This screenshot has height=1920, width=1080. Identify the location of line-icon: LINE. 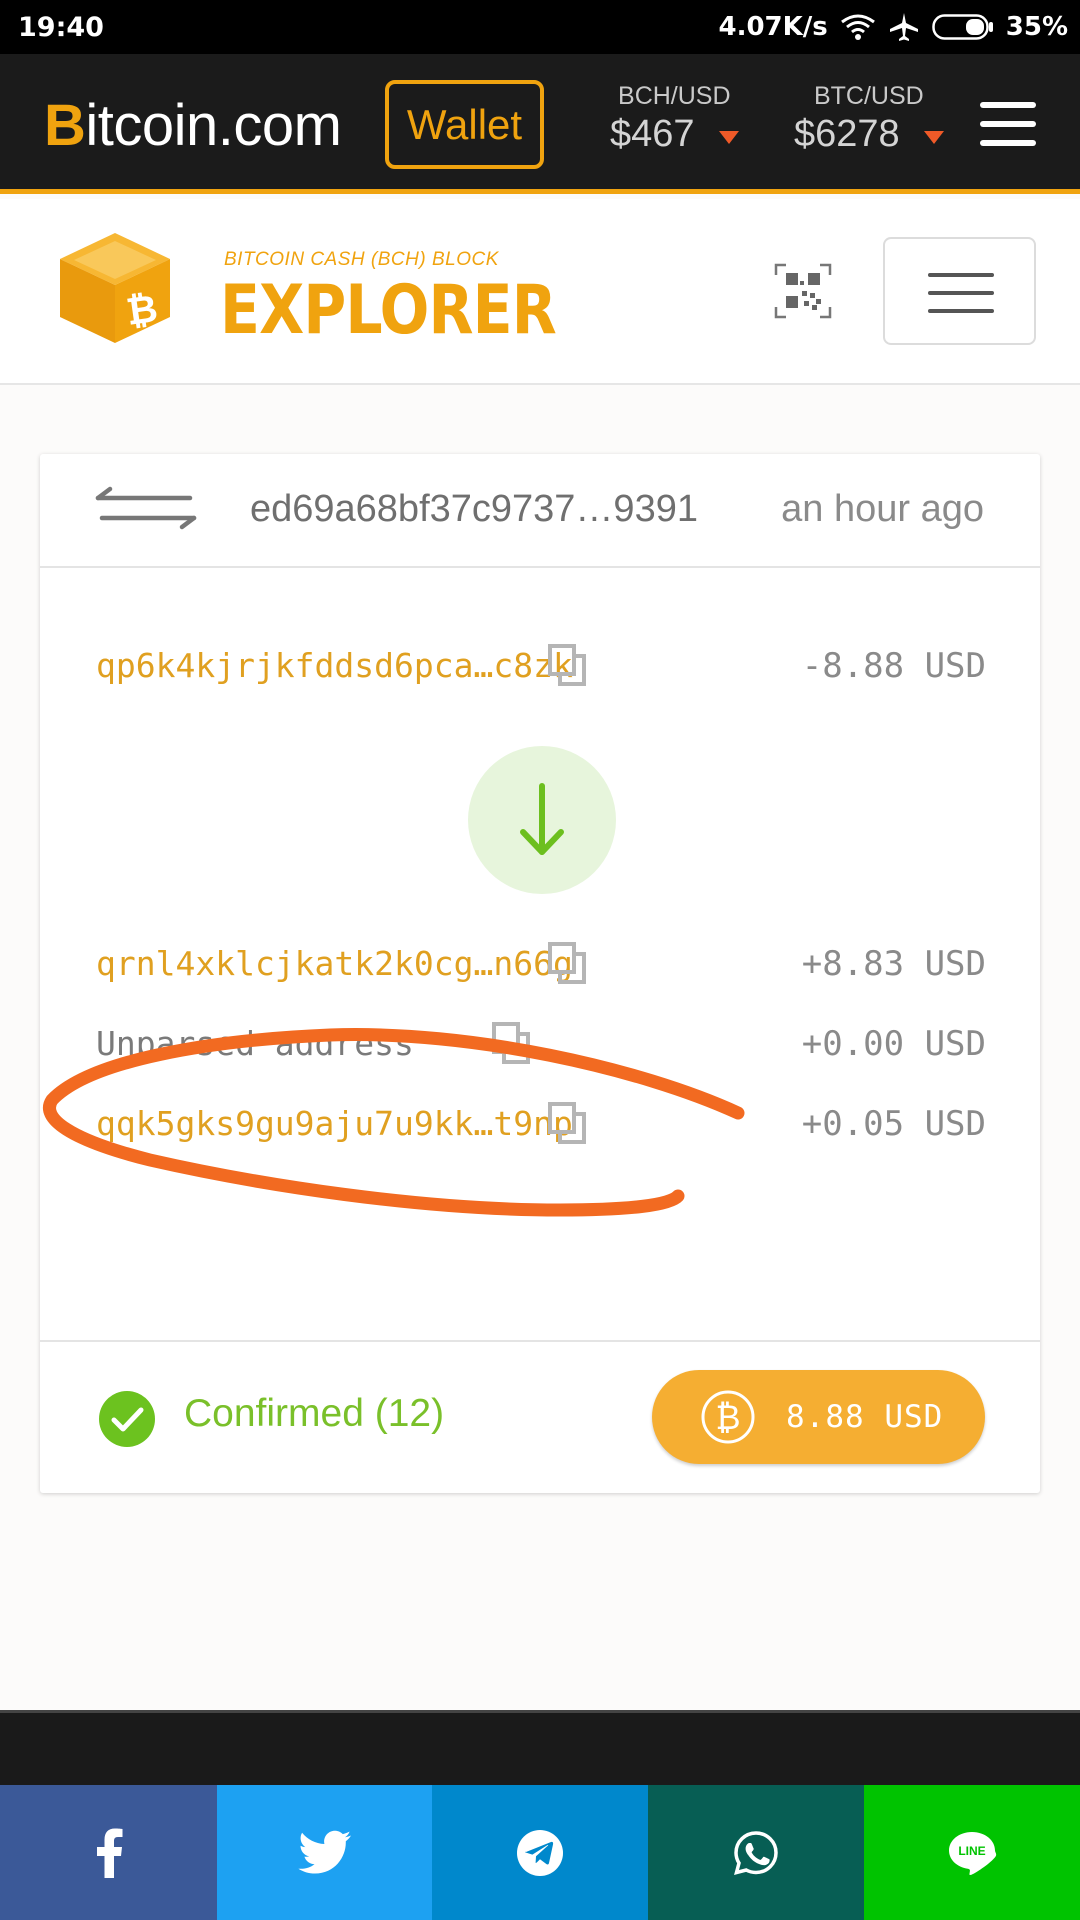
(973, 1853).